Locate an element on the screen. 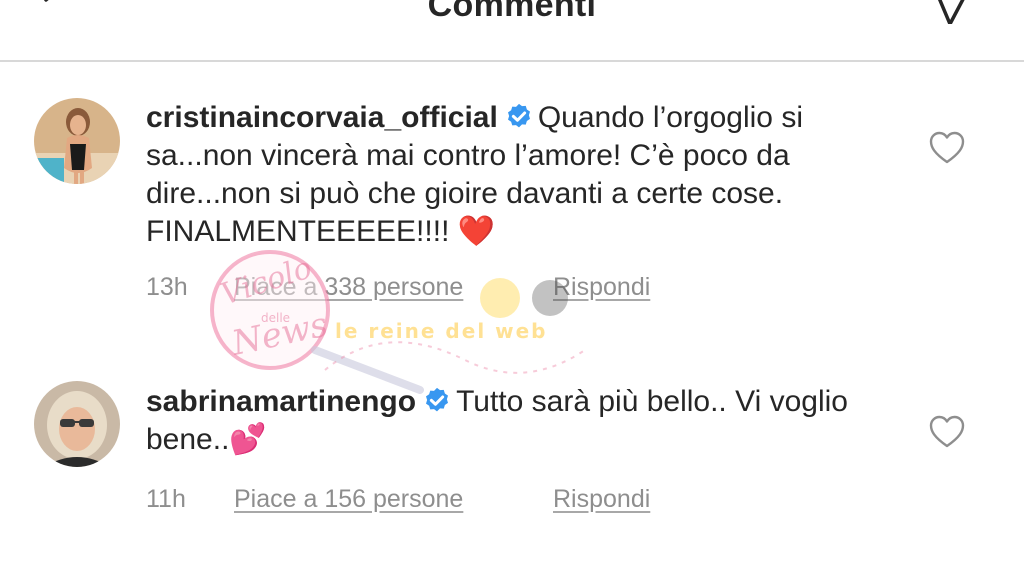 This screenshot has height=575, width=1024. comment-timestamp: 11h is located at coordinates (166, 499).